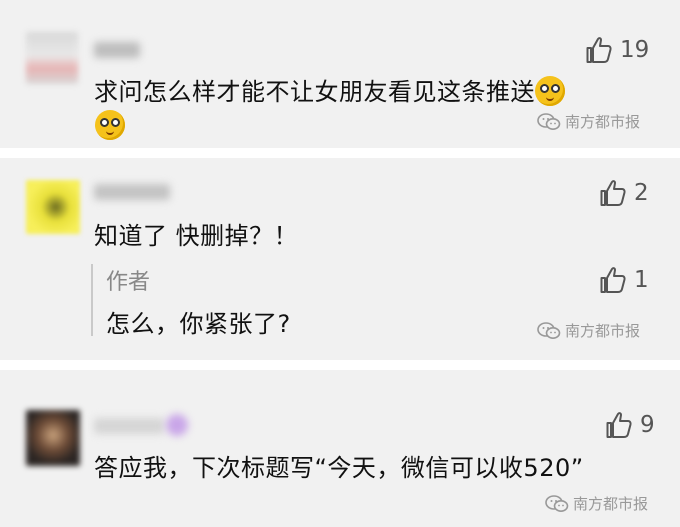  Describe the element at coordinates (92, 300) in the screenshot. I see `reply-divider` at that location.